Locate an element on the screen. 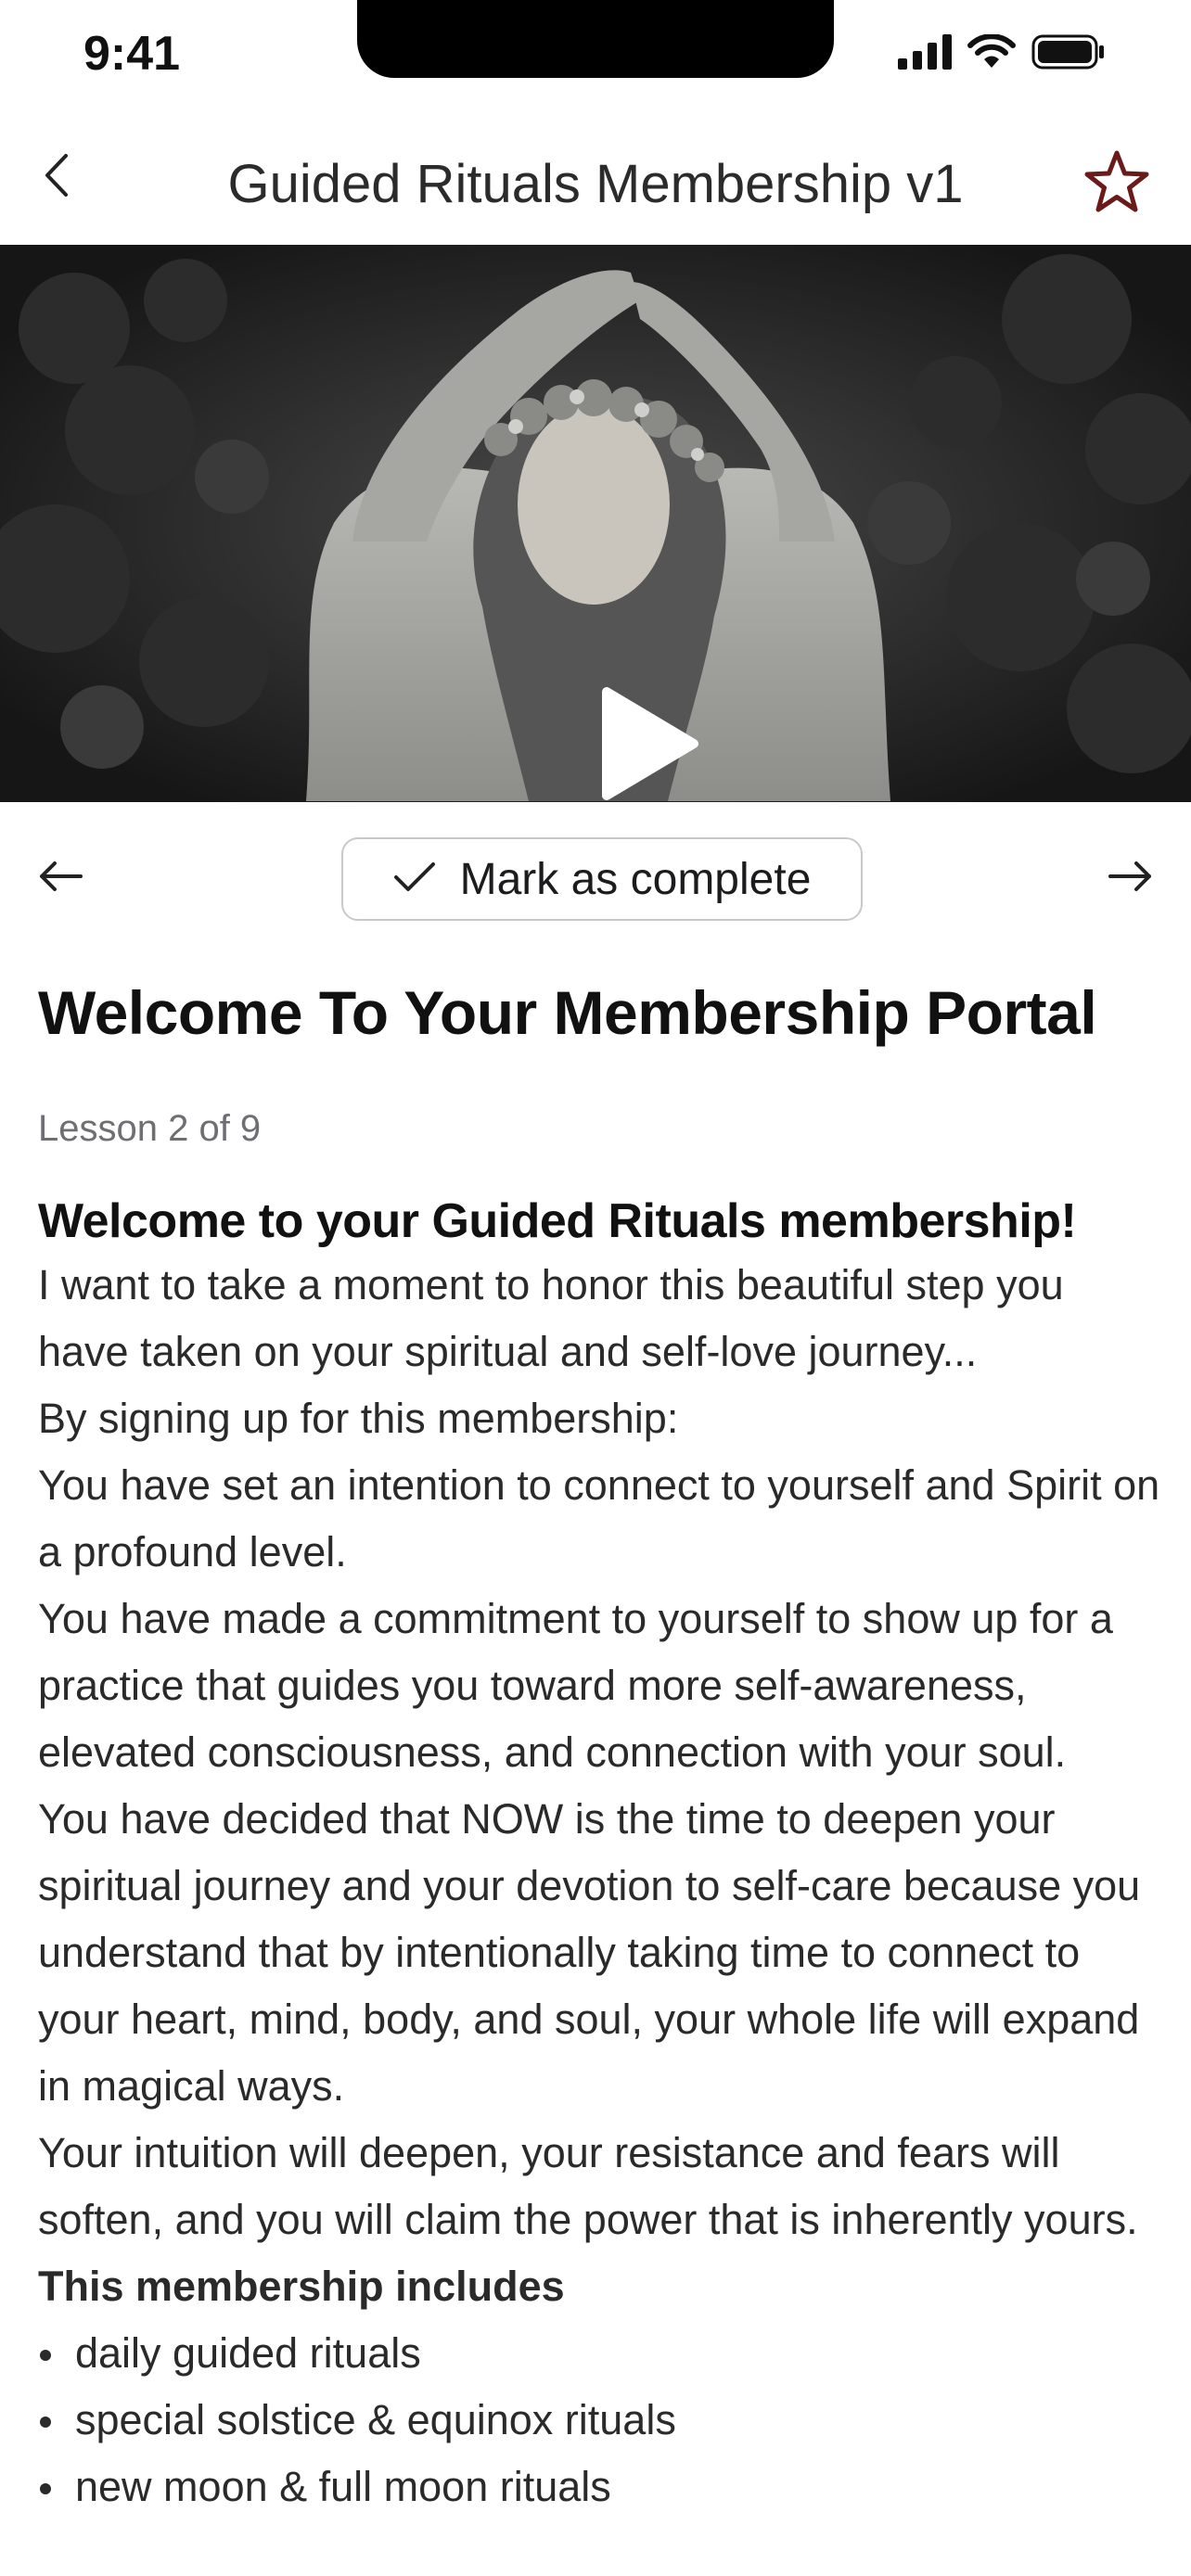 This screenshot has width=1191, height=2576. lesson-paragraph: By signing up for this membership: is located at coordinates (359, 1418).